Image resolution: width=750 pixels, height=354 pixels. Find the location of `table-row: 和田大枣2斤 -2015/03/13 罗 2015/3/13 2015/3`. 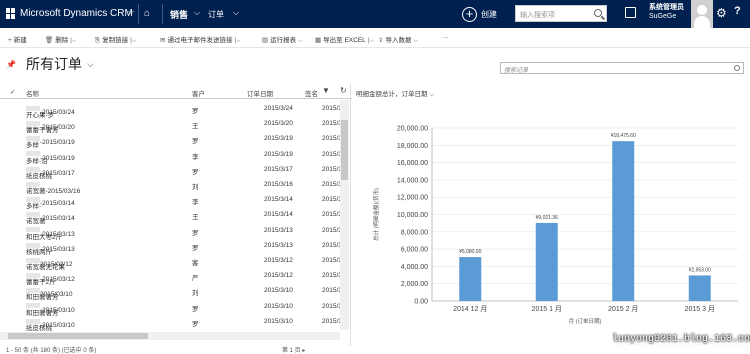

table-row: 和田大枣2斤 -2015/03/13 罗 2015/3/13 2015/3 is located at coordinates (171, 232).